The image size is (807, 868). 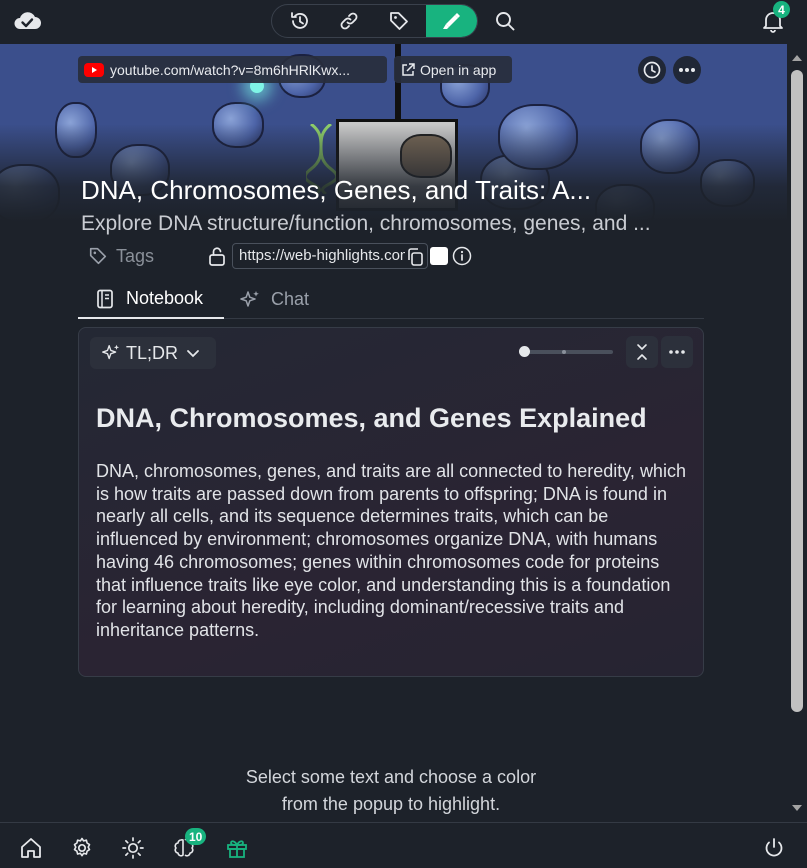 I want to click on search-button, so click(x=505, y=21).